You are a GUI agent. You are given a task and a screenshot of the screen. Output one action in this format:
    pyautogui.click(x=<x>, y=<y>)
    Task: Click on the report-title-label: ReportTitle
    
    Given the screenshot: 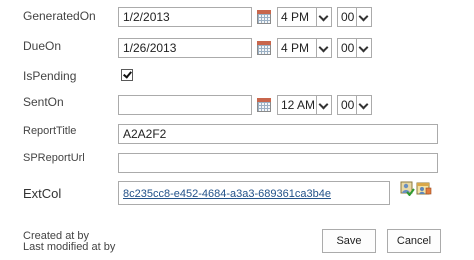 What is the action you would take?
    pyautogui.click(x=50, y=131)
    